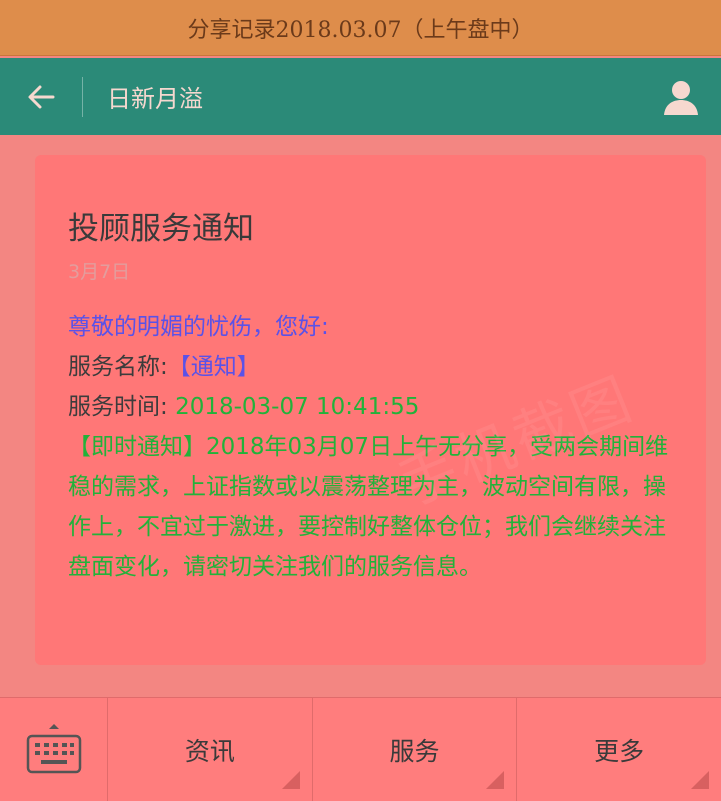 The width and height of the screenshot is (721, 801). Describe the element at coordinates (297, 407) in the screenshot. I see `service-time-value: 2018-03-07 10:41:55` at that location.